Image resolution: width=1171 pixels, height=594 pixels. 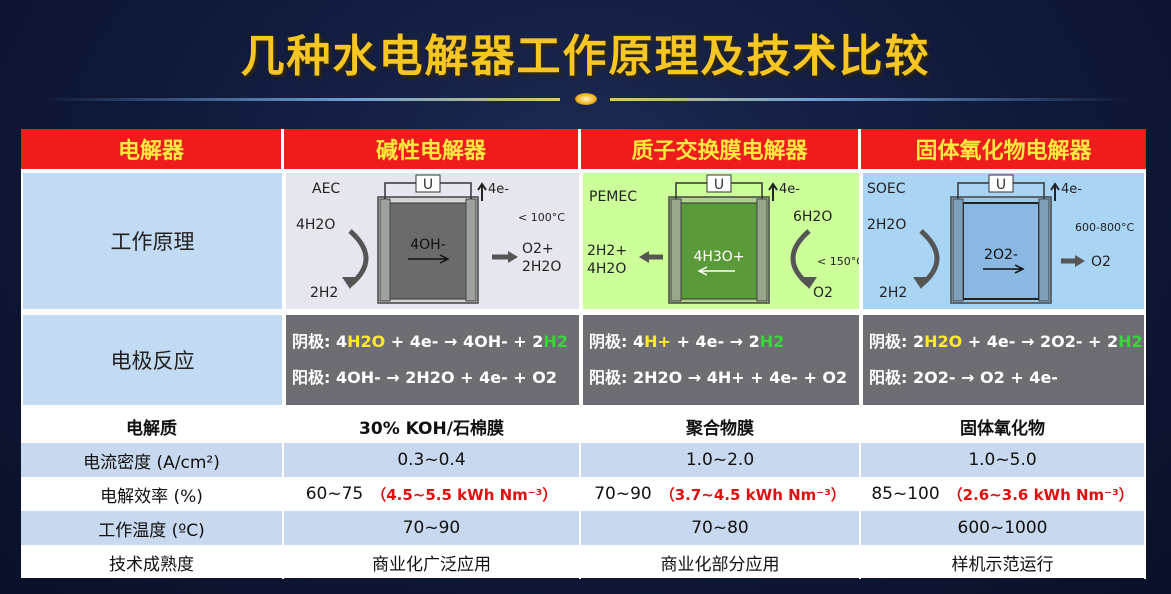 What do you see at coordinates (721, 494) in the screenshot?
I see `cell-pem: 70~90 （3.7~4.5 kWh Nm⁻³）` at bounding box center [721, 494].